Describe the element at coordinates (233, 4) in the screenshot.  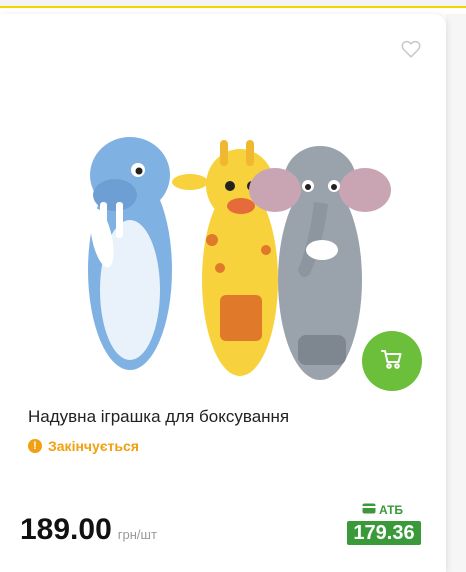
I see `top-strip` at that location.